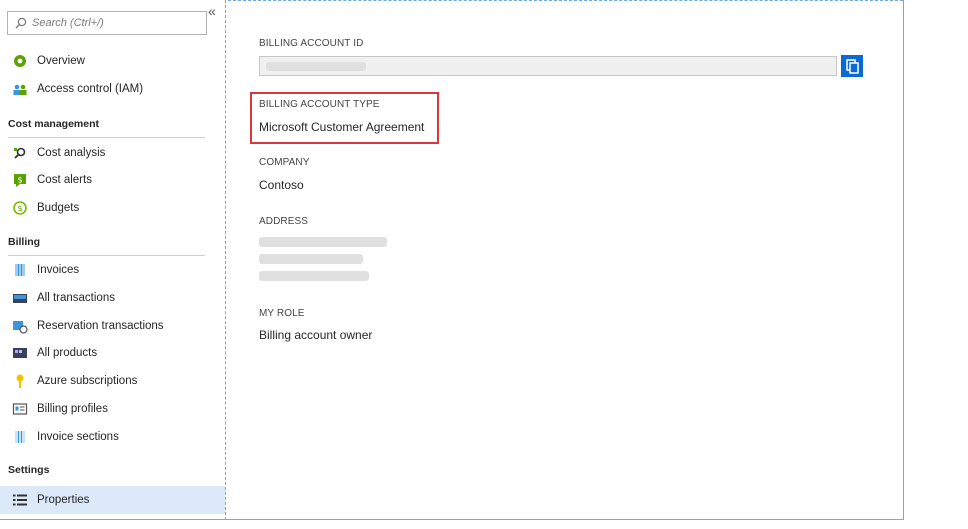  I want to click on sidebar-item-all-products: All products, so click(112, 353).